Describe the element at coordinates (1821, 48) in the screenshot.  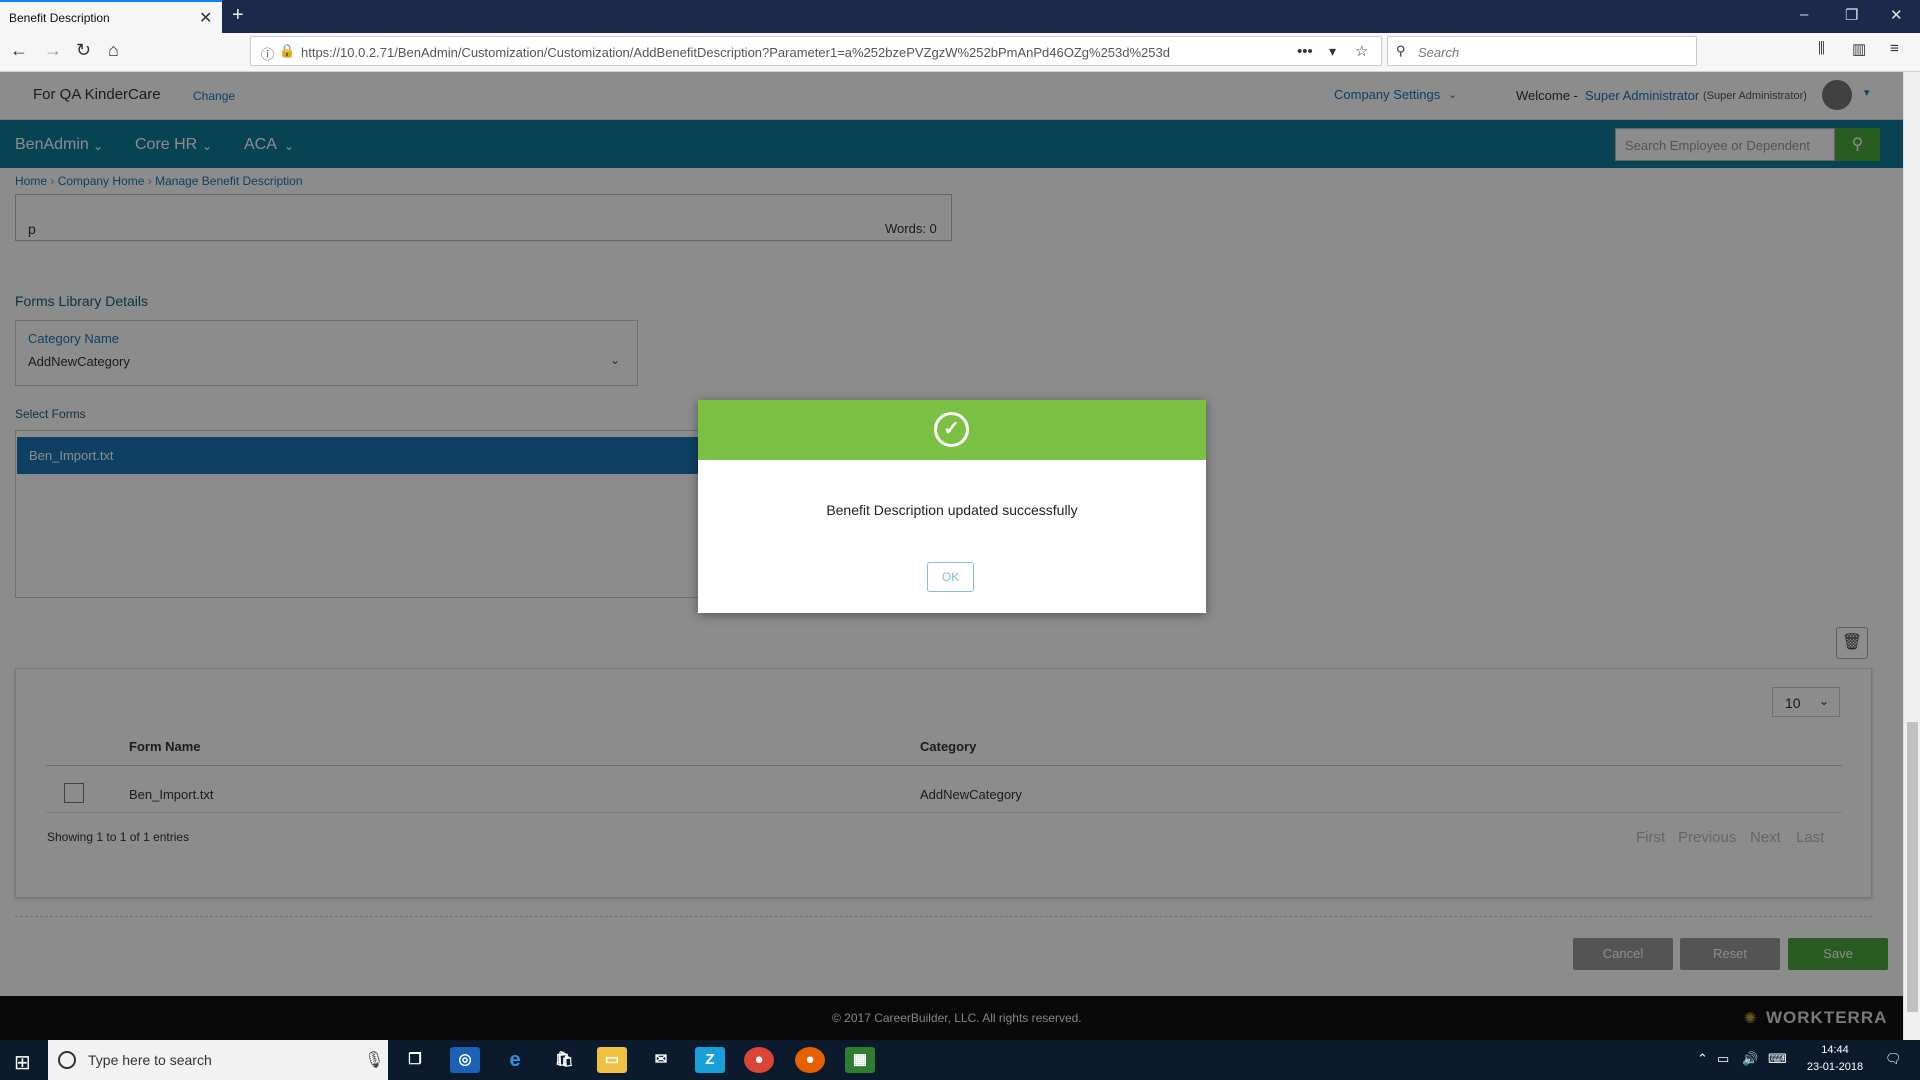
I see `library-icon: ⫼` at that location.